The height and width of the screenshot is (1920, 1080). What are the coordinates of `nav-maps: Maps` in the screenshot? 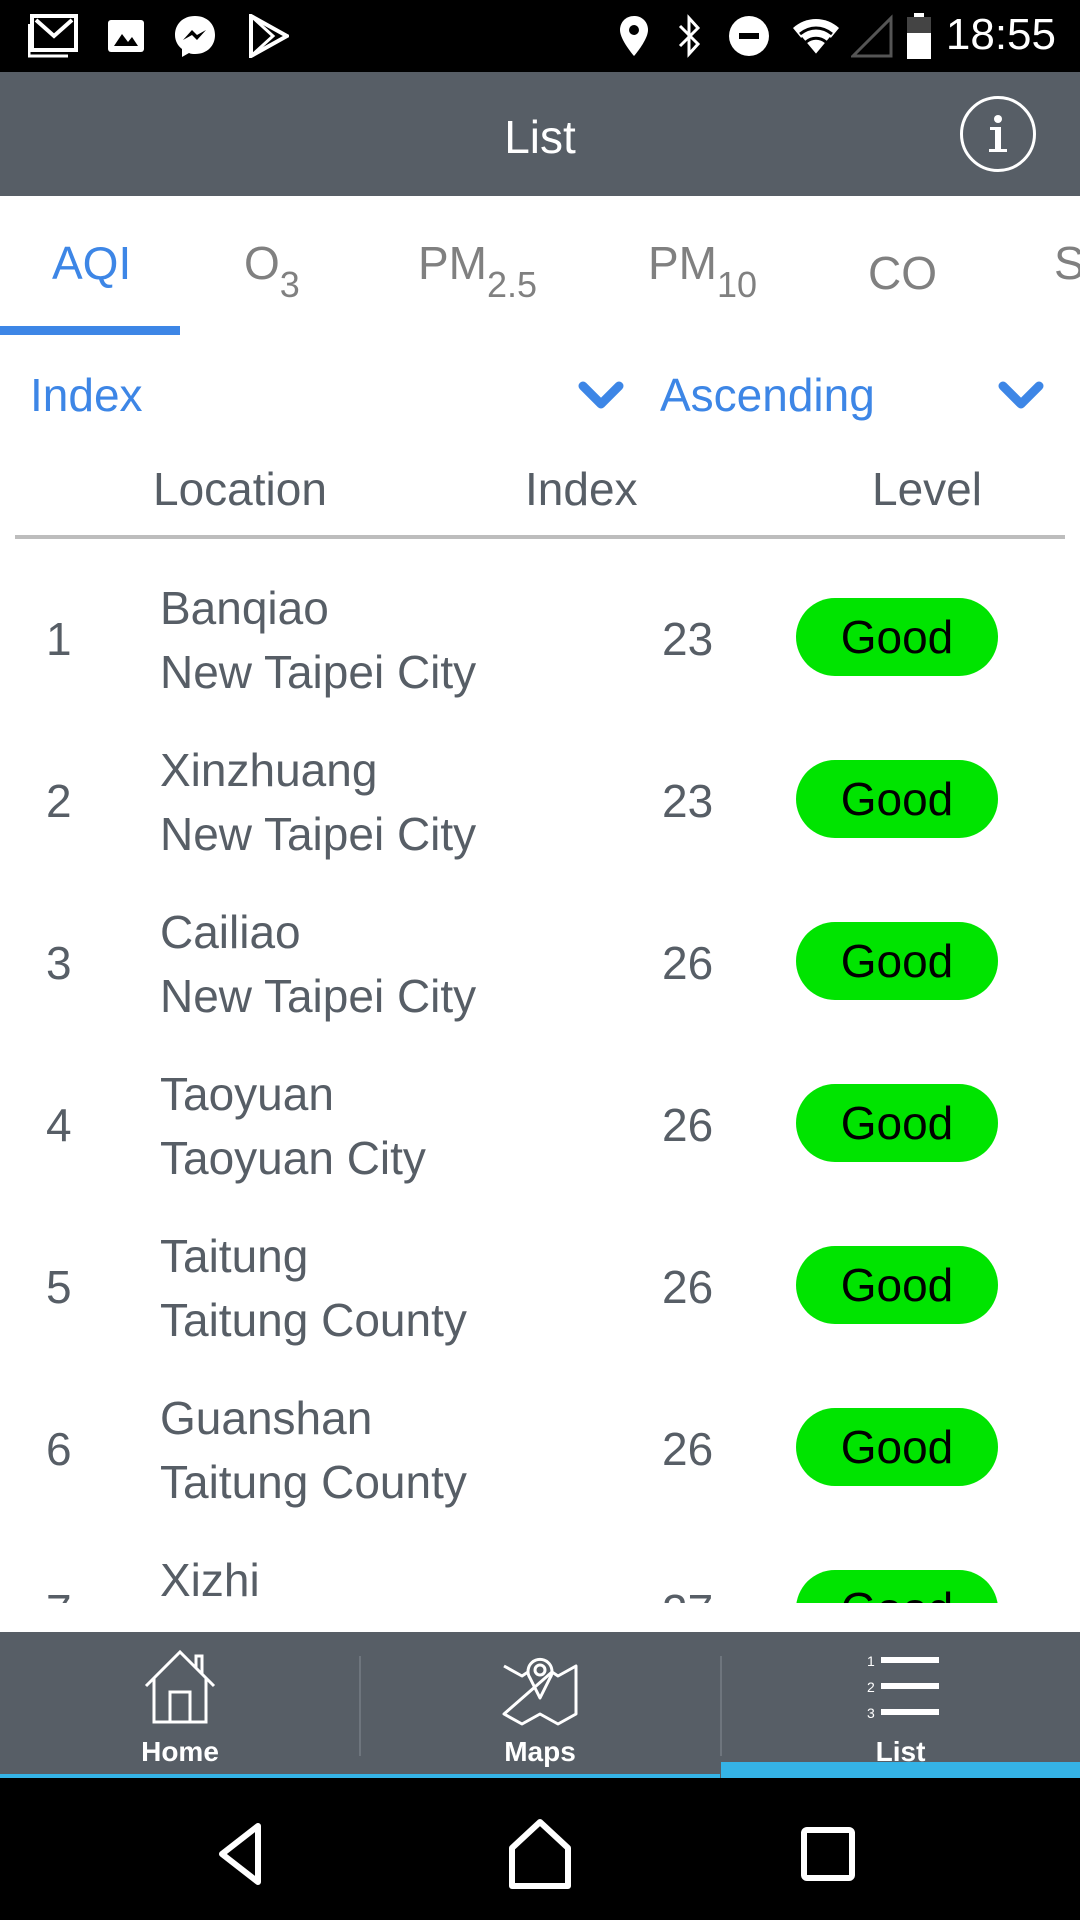 It's located at (540, 1705).